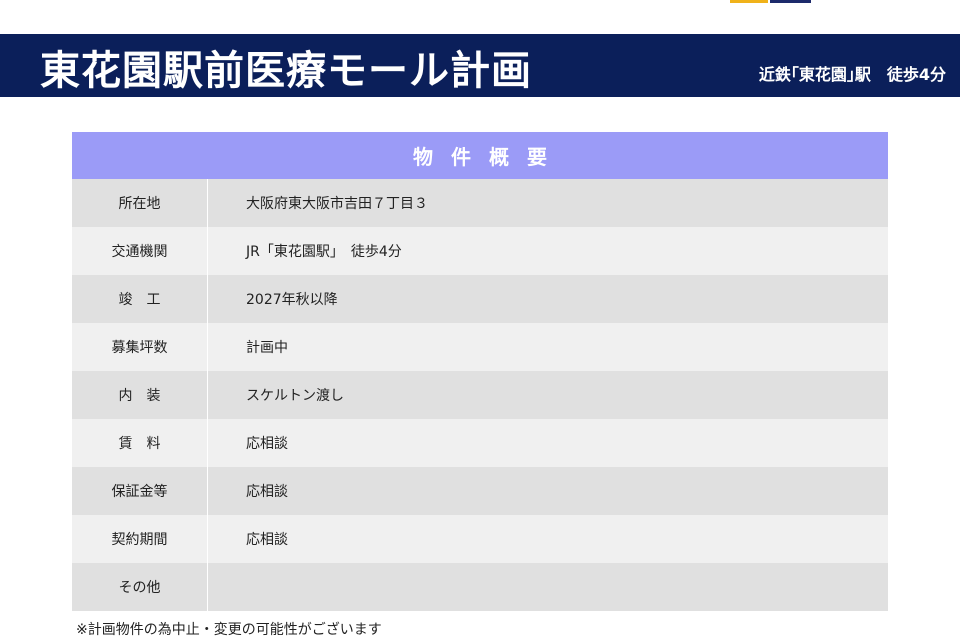 This screenshot has width=960, height=640. What do you see at coordinates (337, 204) in the screenshot?
I see `row-value: 大阪府東大阪市吉田７丁目３` at bounding box center [337, 204].